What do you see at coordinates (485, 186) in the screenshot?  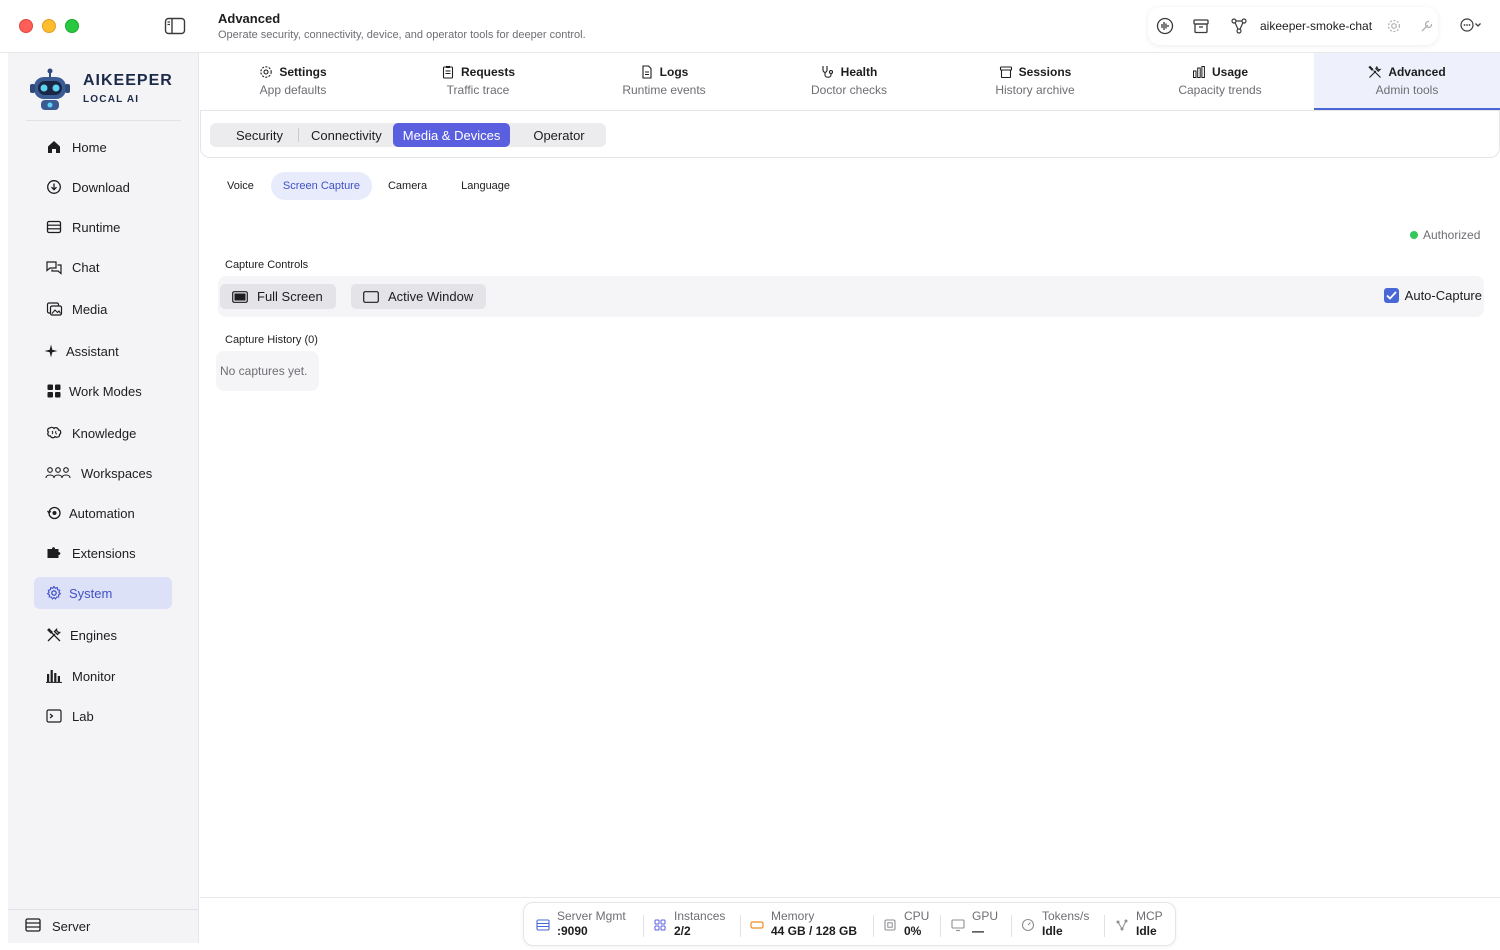 I see `subtab-language: Language` at bounding box center [485, 186].